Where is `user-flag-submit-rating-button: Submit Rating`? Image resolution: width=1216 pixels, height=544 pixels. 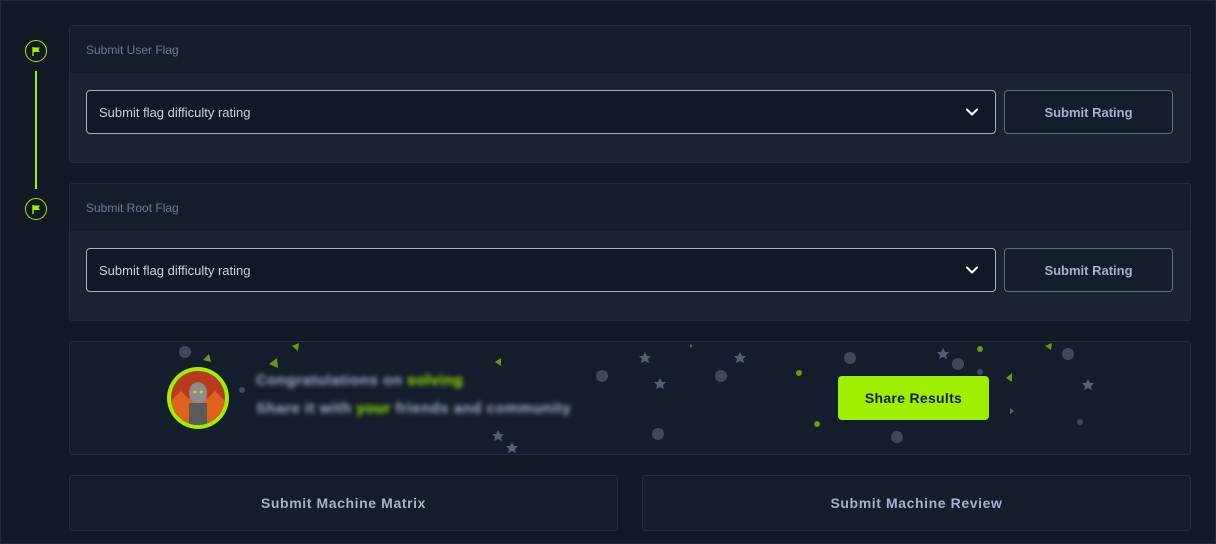 user-flag-submit-rating-button: Submit Rating is located at coordinates (1088, 112).